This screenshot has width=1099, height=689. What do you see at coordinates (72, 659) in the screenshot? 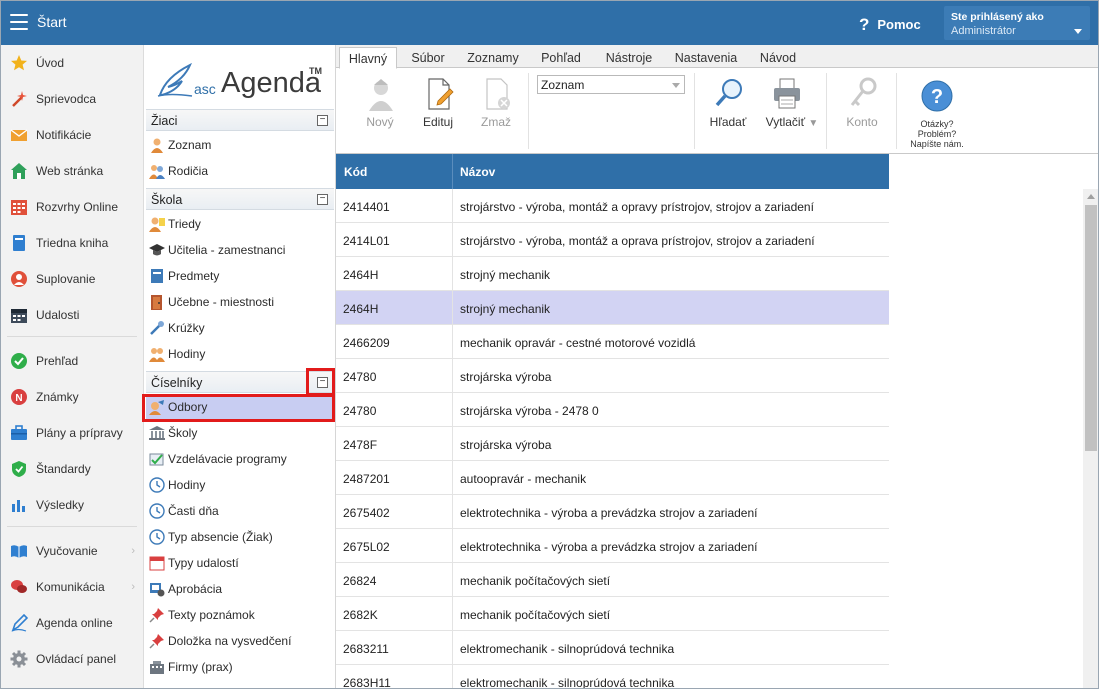
I see `nav-item-ovladaci-panel: Ovládací panel` at bounding box center [72, 659].